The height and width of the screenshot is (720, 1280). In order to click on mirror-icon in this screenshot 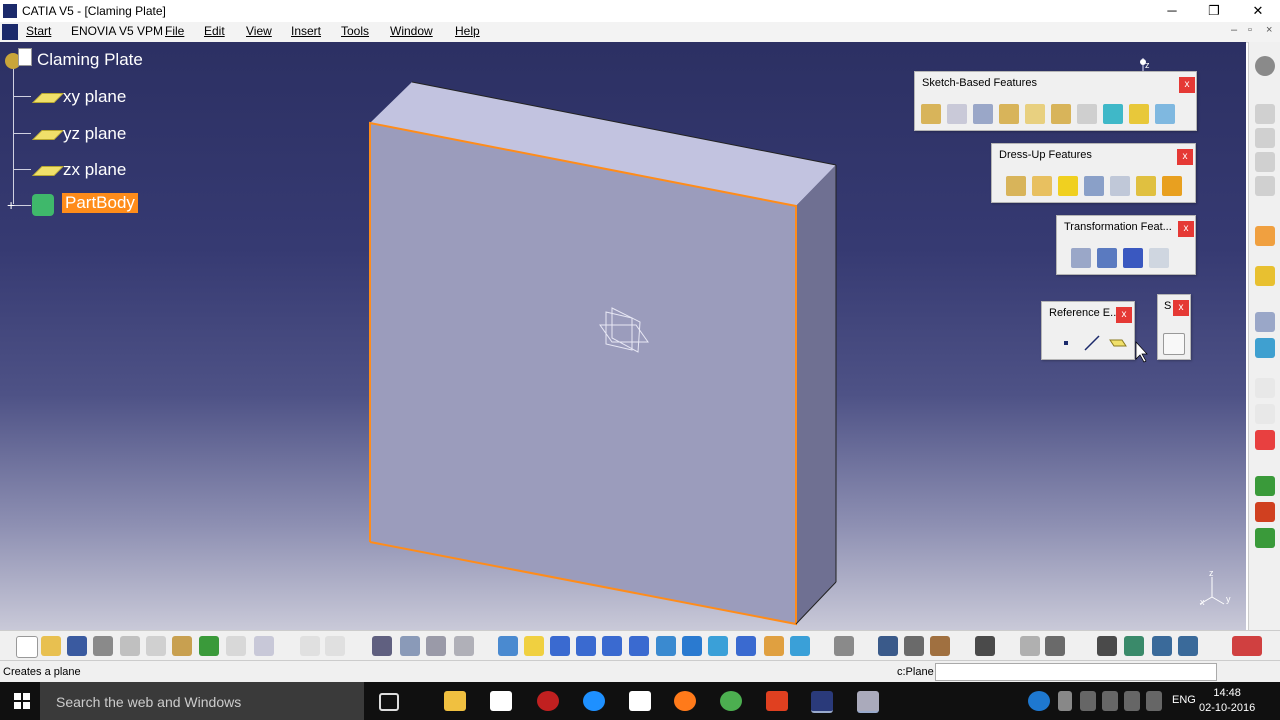, I will do `click(1107, 258)`.